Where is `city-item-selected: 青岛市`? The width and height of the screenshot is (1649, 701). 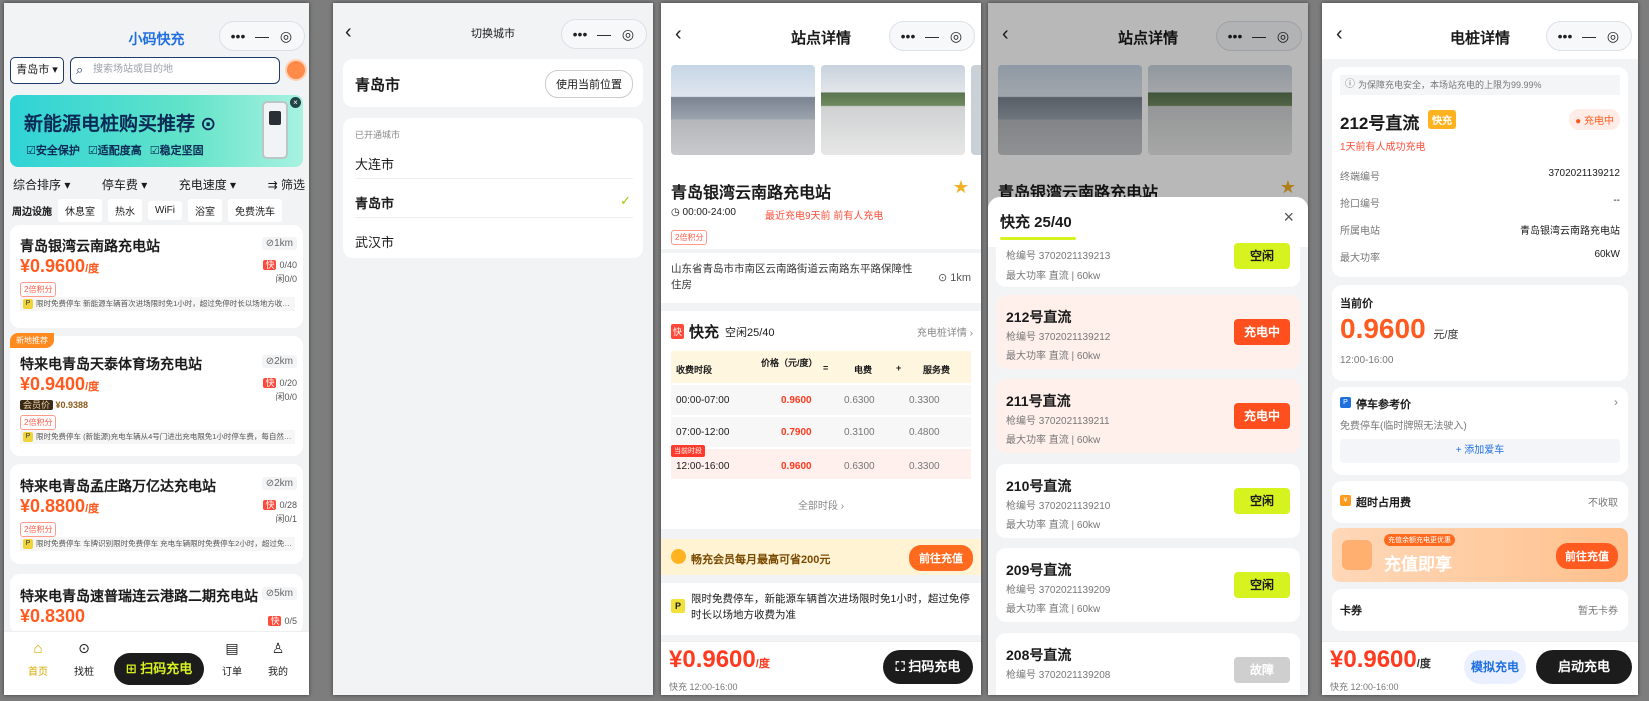
city-item-selected: 青岛市 is located at coordinates (374, 202).